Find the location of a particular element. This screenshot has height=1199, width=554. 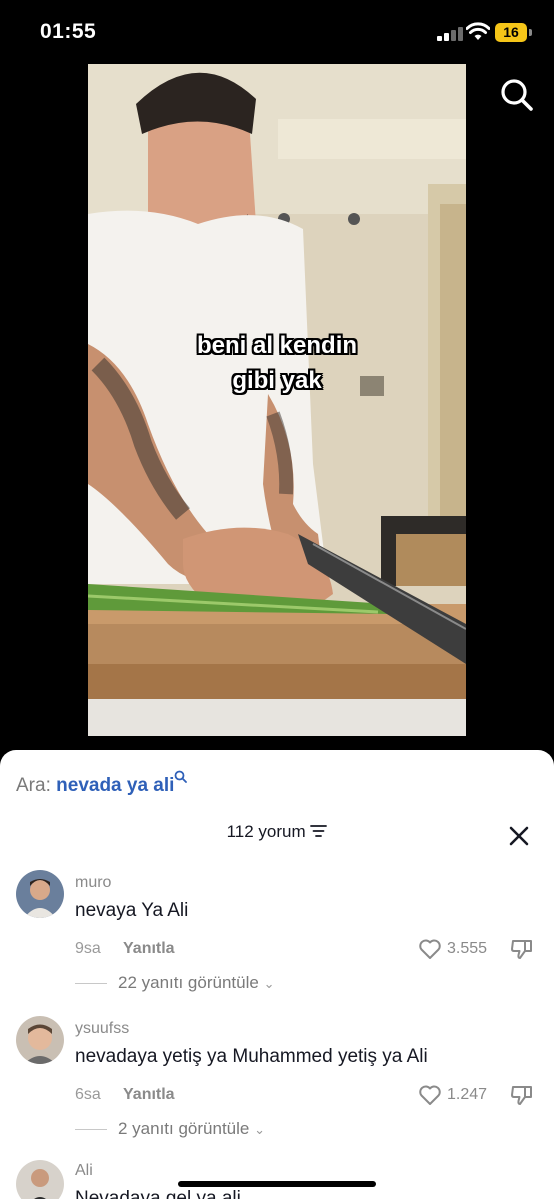

comment-username: ysuufss is located at coordinates (102, 1029).